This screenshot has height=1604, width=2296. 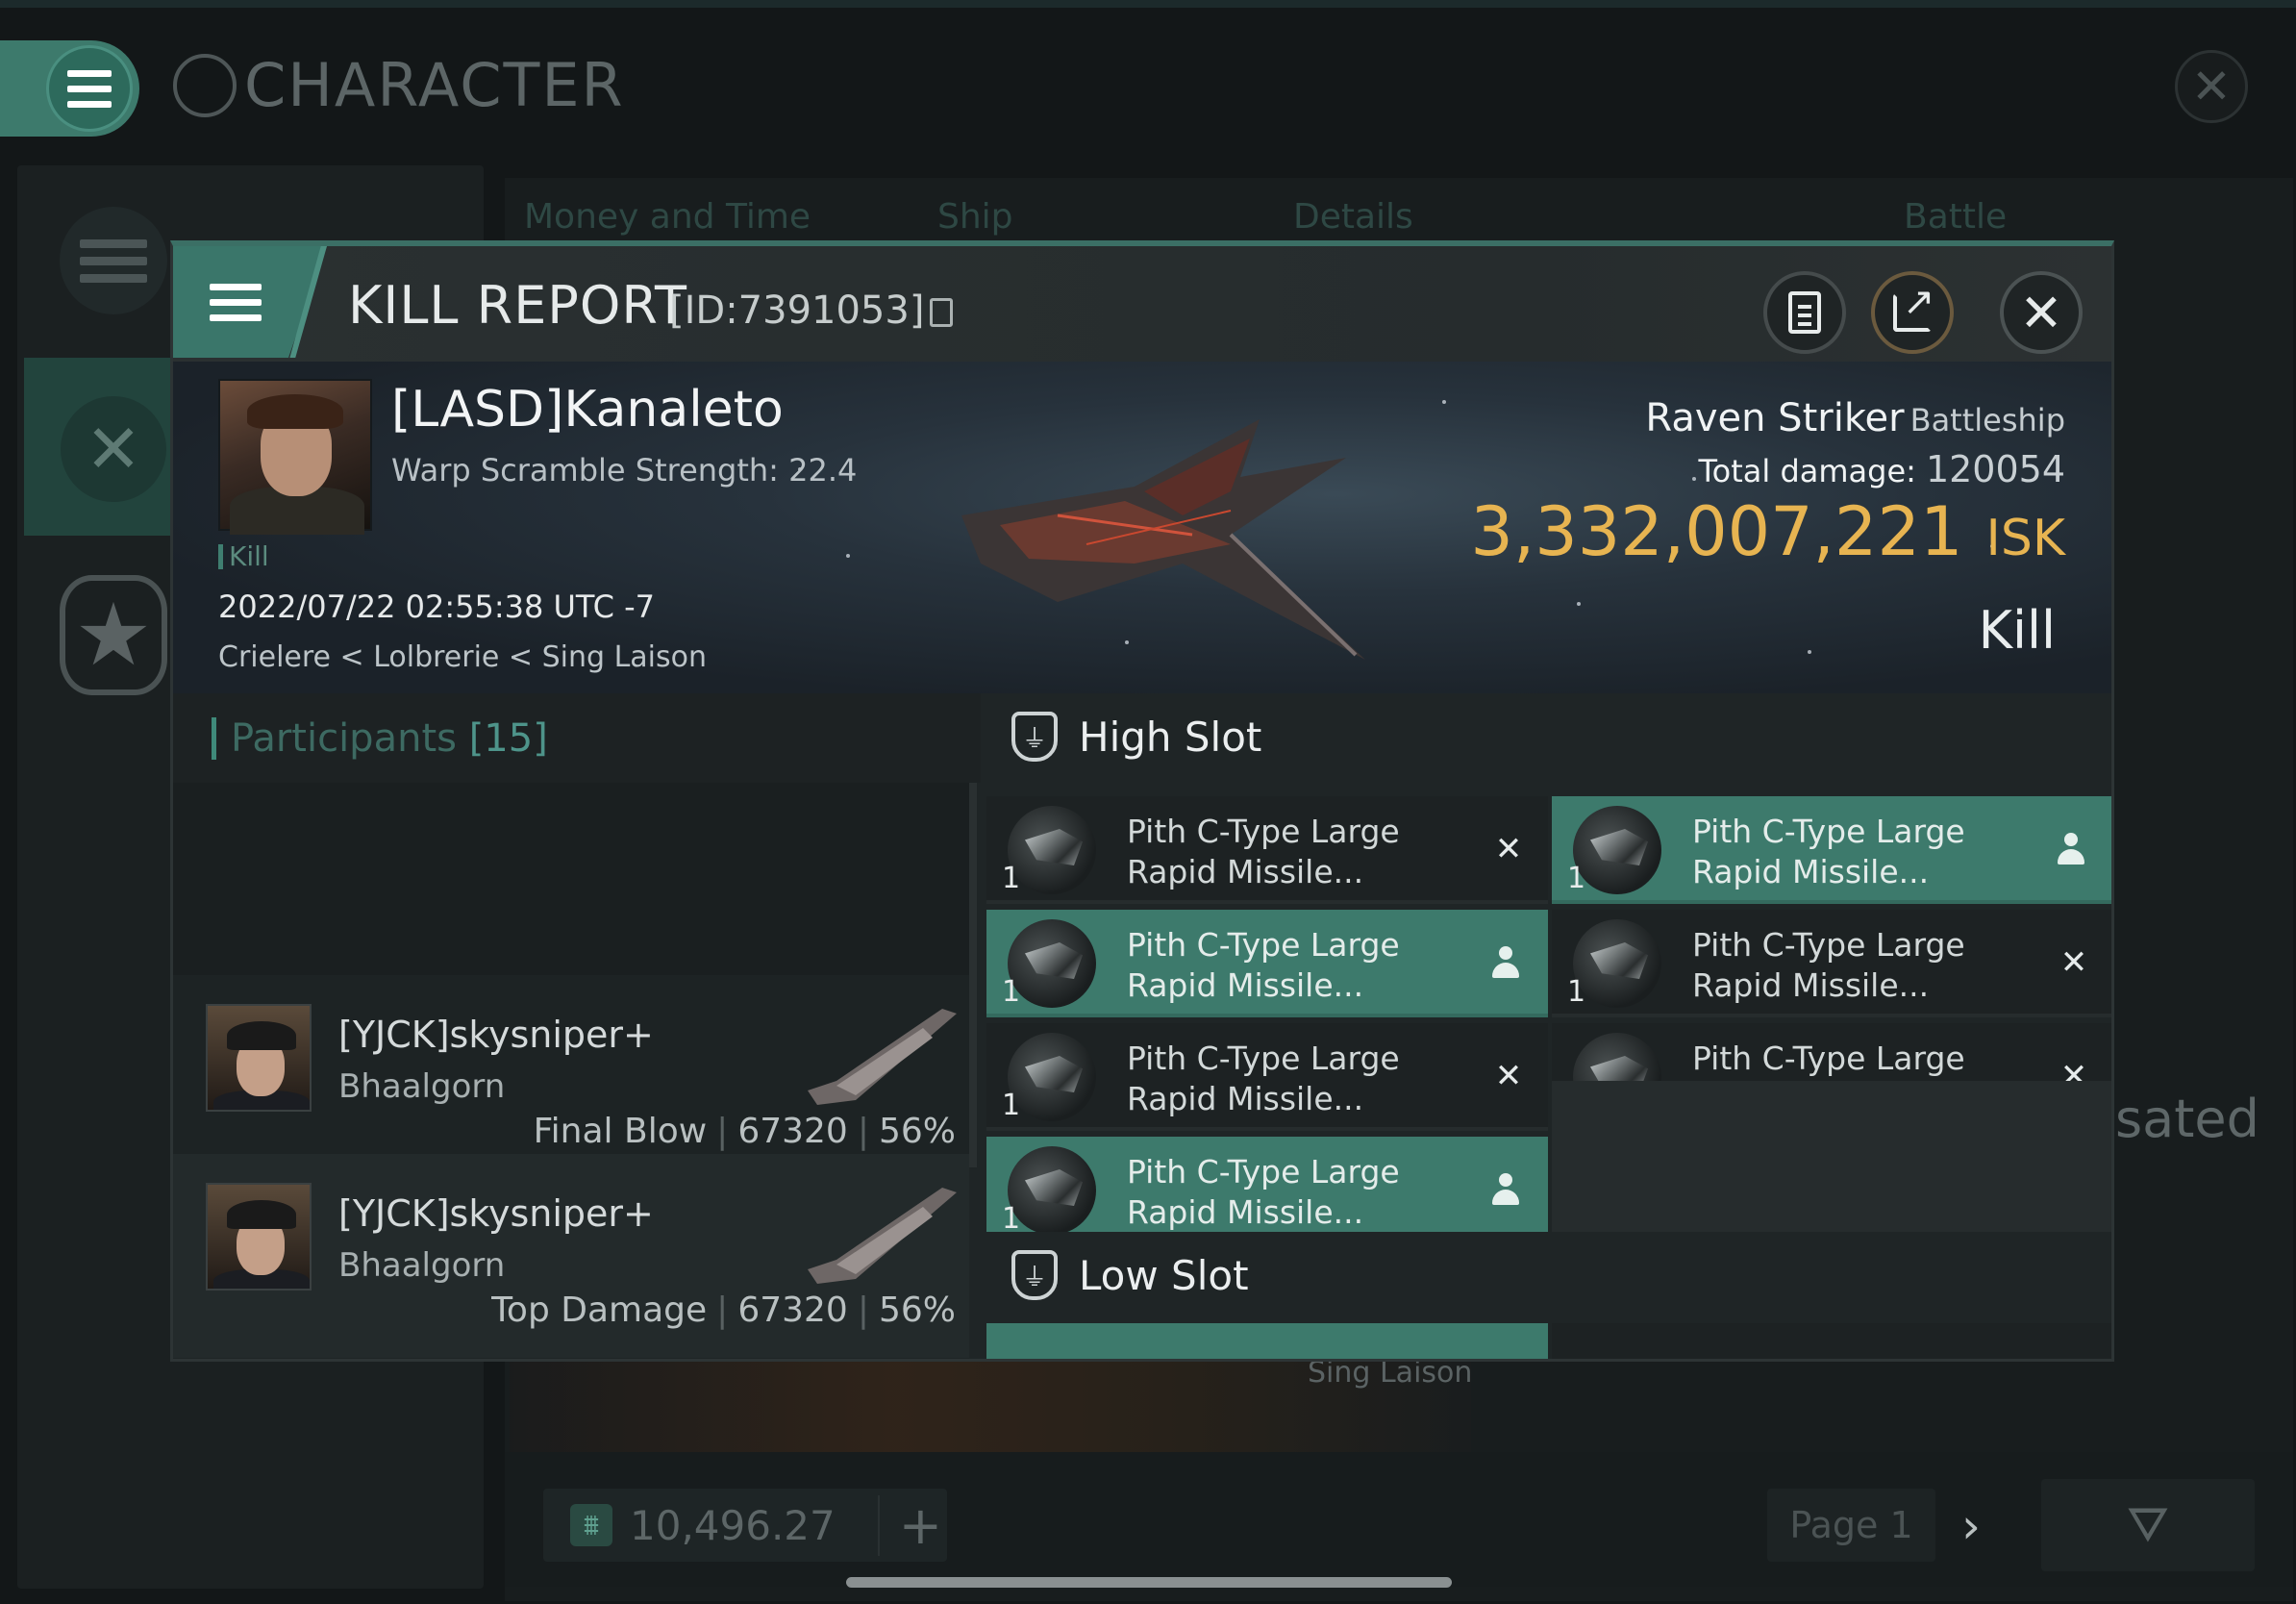 I want to click on clipboard-button, so click(x=1804, y=312).